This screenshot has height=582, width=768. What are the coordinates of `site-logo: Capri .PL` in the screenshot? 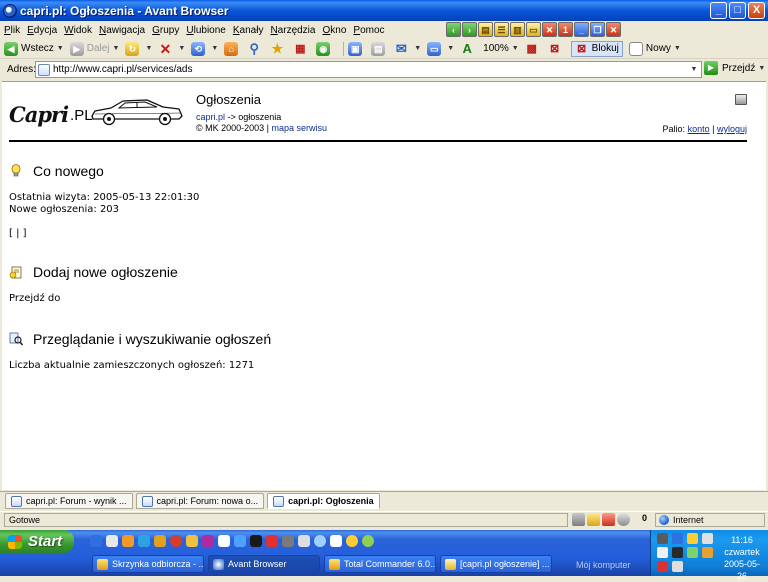 It's located at (51, 114).